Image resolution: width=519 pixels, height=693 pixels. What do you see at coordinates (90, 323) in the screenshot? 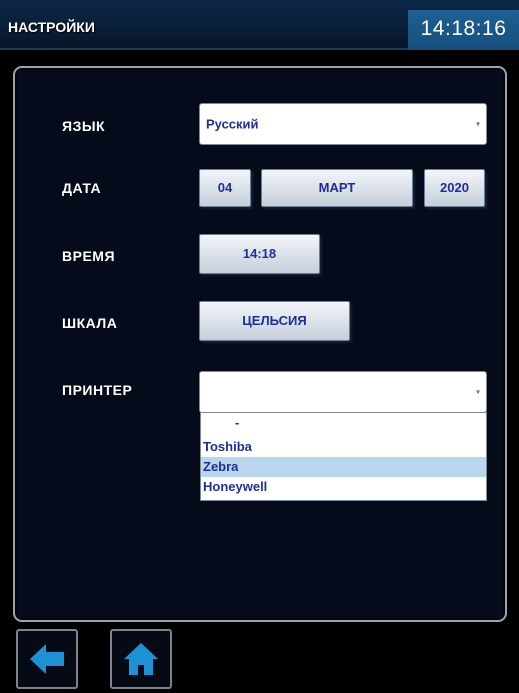
I see `scale-label: ШКАЛА` at bounding box center [90, 323].